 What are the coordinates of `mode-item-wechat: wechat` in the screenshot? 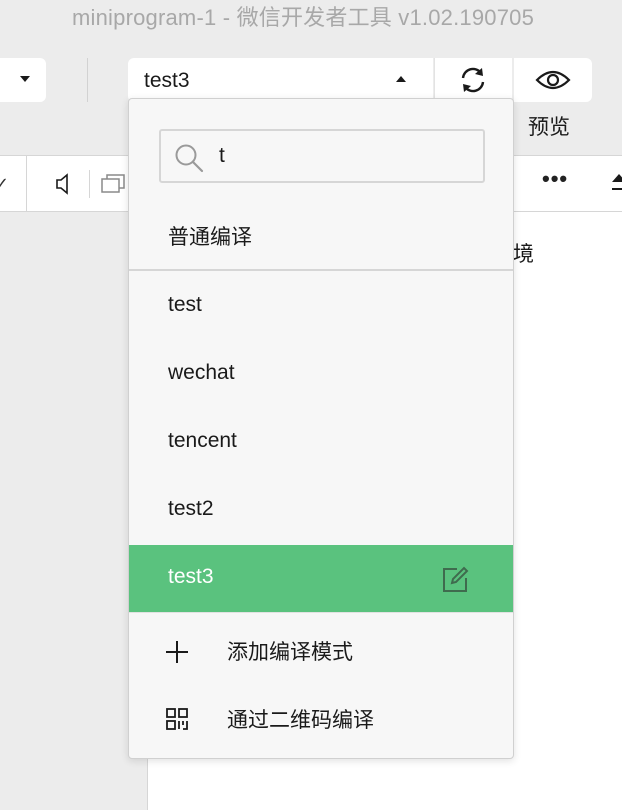 It's located at (321, 375).